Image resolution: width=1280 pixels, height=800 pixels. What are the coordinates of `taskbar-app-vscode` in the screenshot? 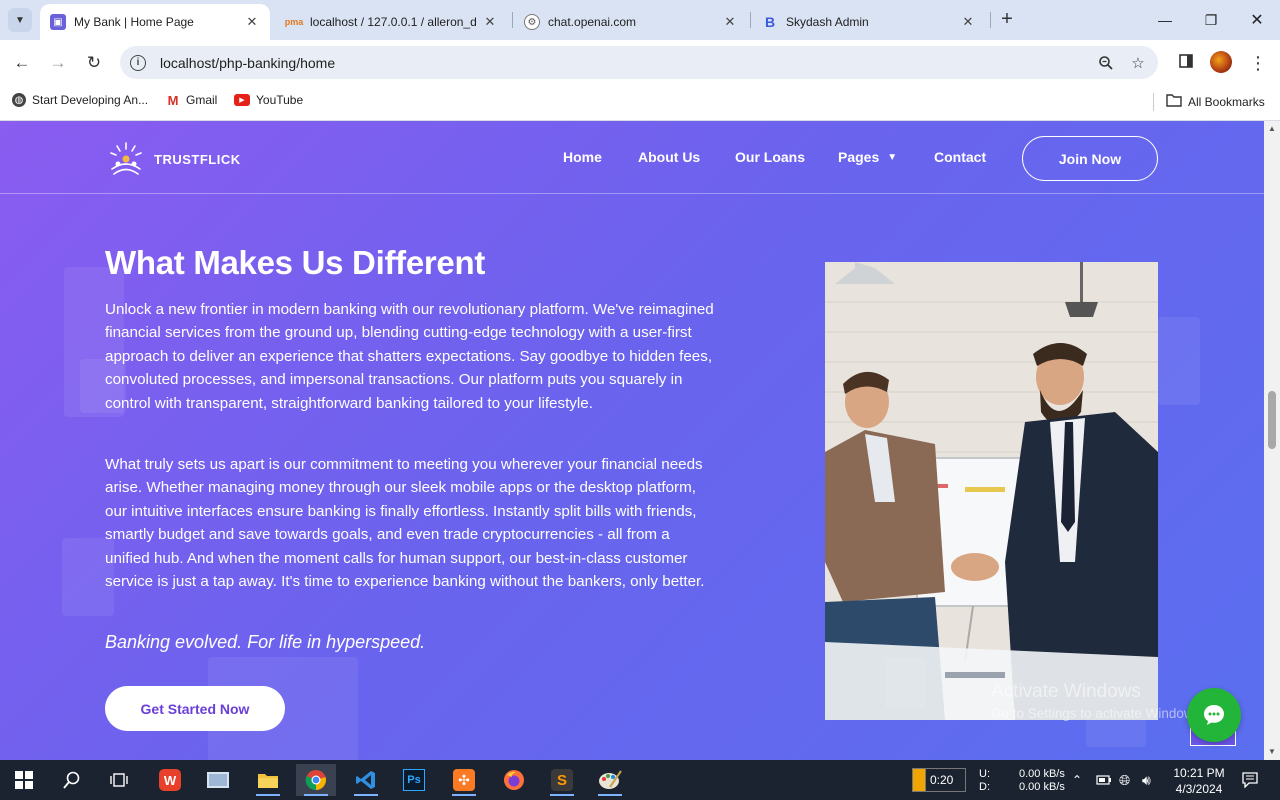 It's located at (366, 780).